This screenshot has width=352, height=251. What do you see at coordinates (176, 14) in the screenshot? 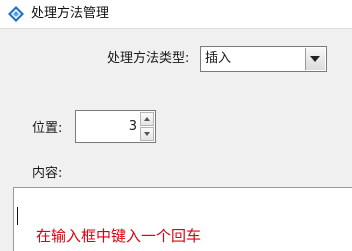
I see `title-bar: 处理方法管理` at bounding box center [176, 14].